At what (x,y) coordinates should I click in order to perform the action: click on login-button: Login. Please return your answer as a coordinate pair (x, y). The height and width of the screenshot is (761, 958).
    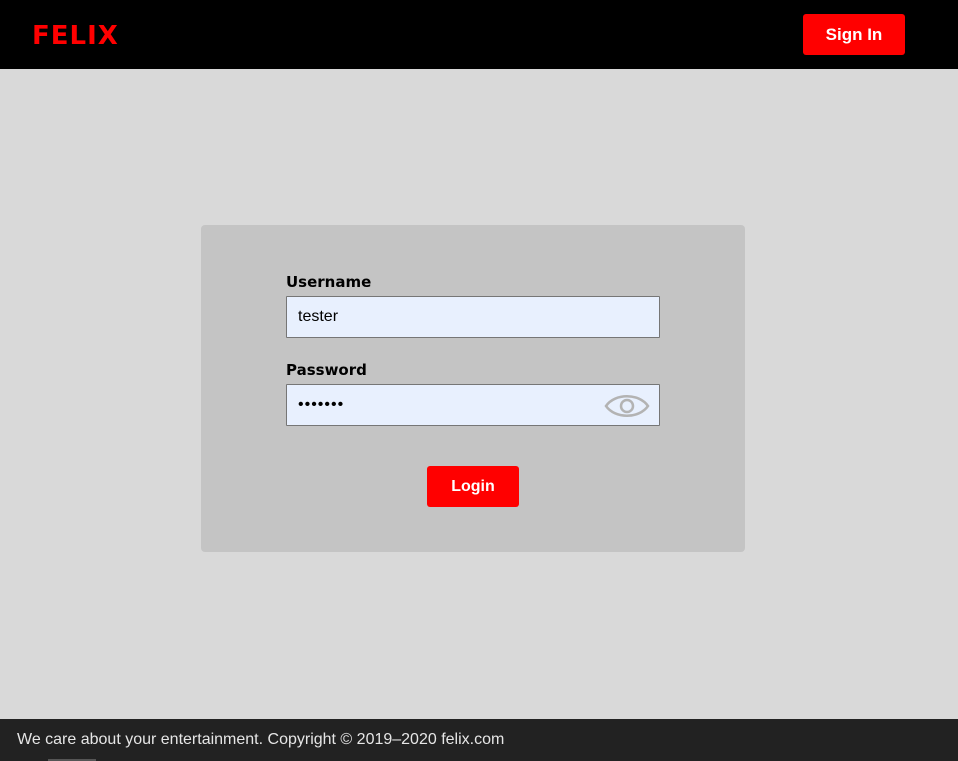
    Looking at the image, I should click on (473, 486).